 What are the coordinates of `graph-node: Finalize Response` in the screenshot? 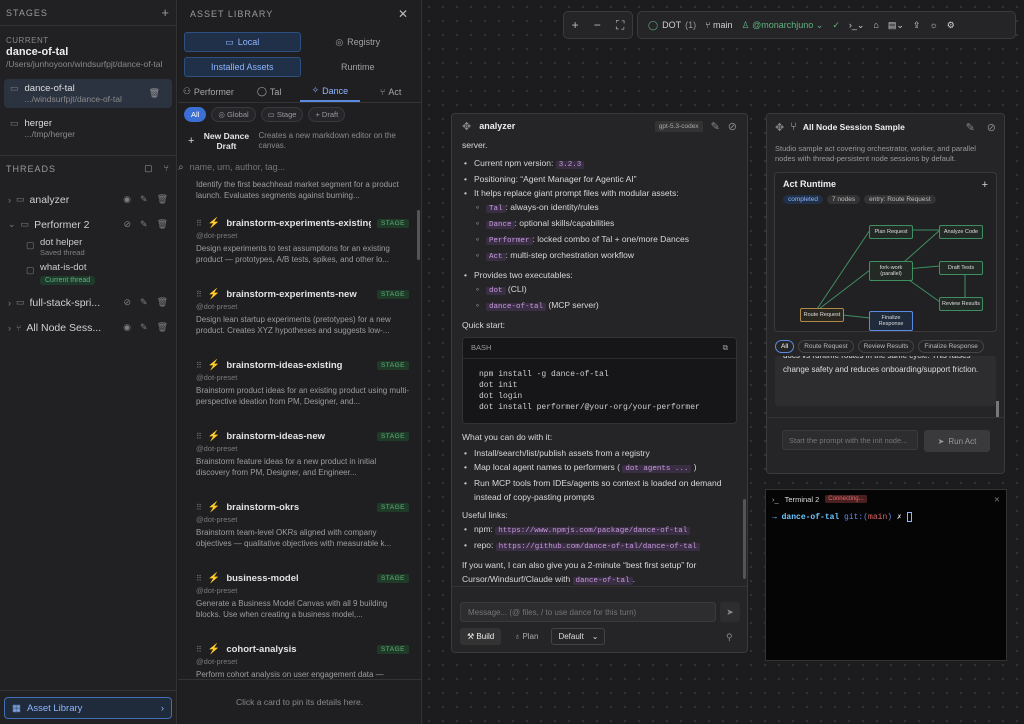 It's located at (891, 321).